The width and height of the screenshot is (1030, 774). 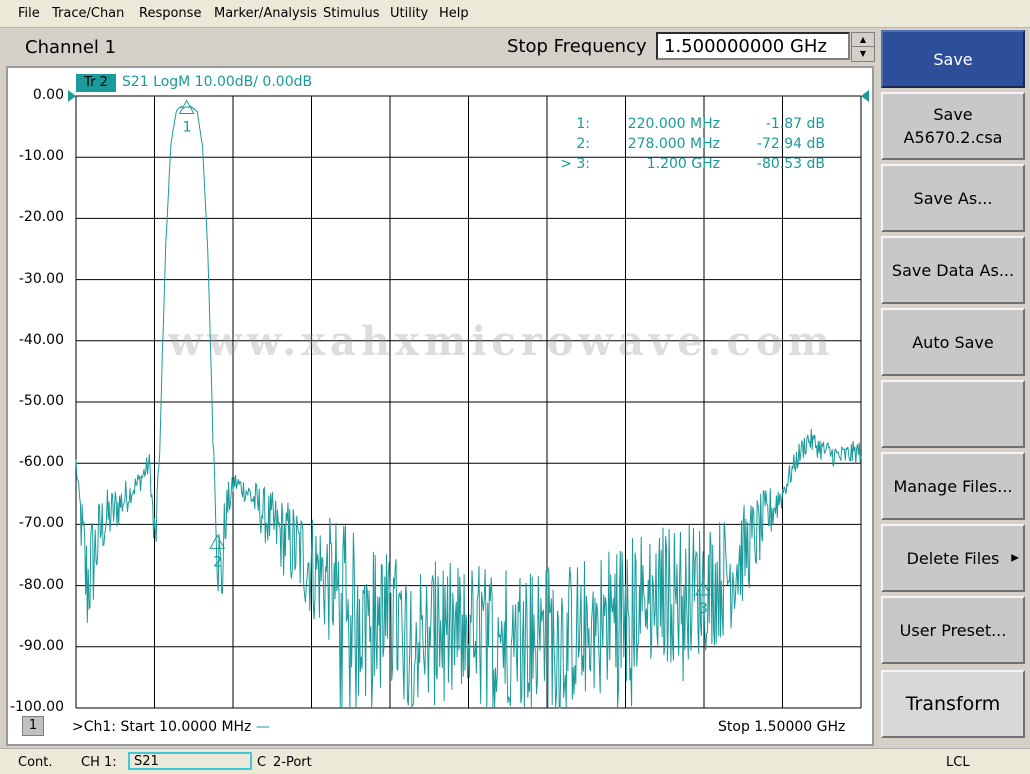 What do you see at coordinates (673, 124) in the screenshot?
I see `marker-freq: 220.000 MHz` at bounding box center [673, 124].